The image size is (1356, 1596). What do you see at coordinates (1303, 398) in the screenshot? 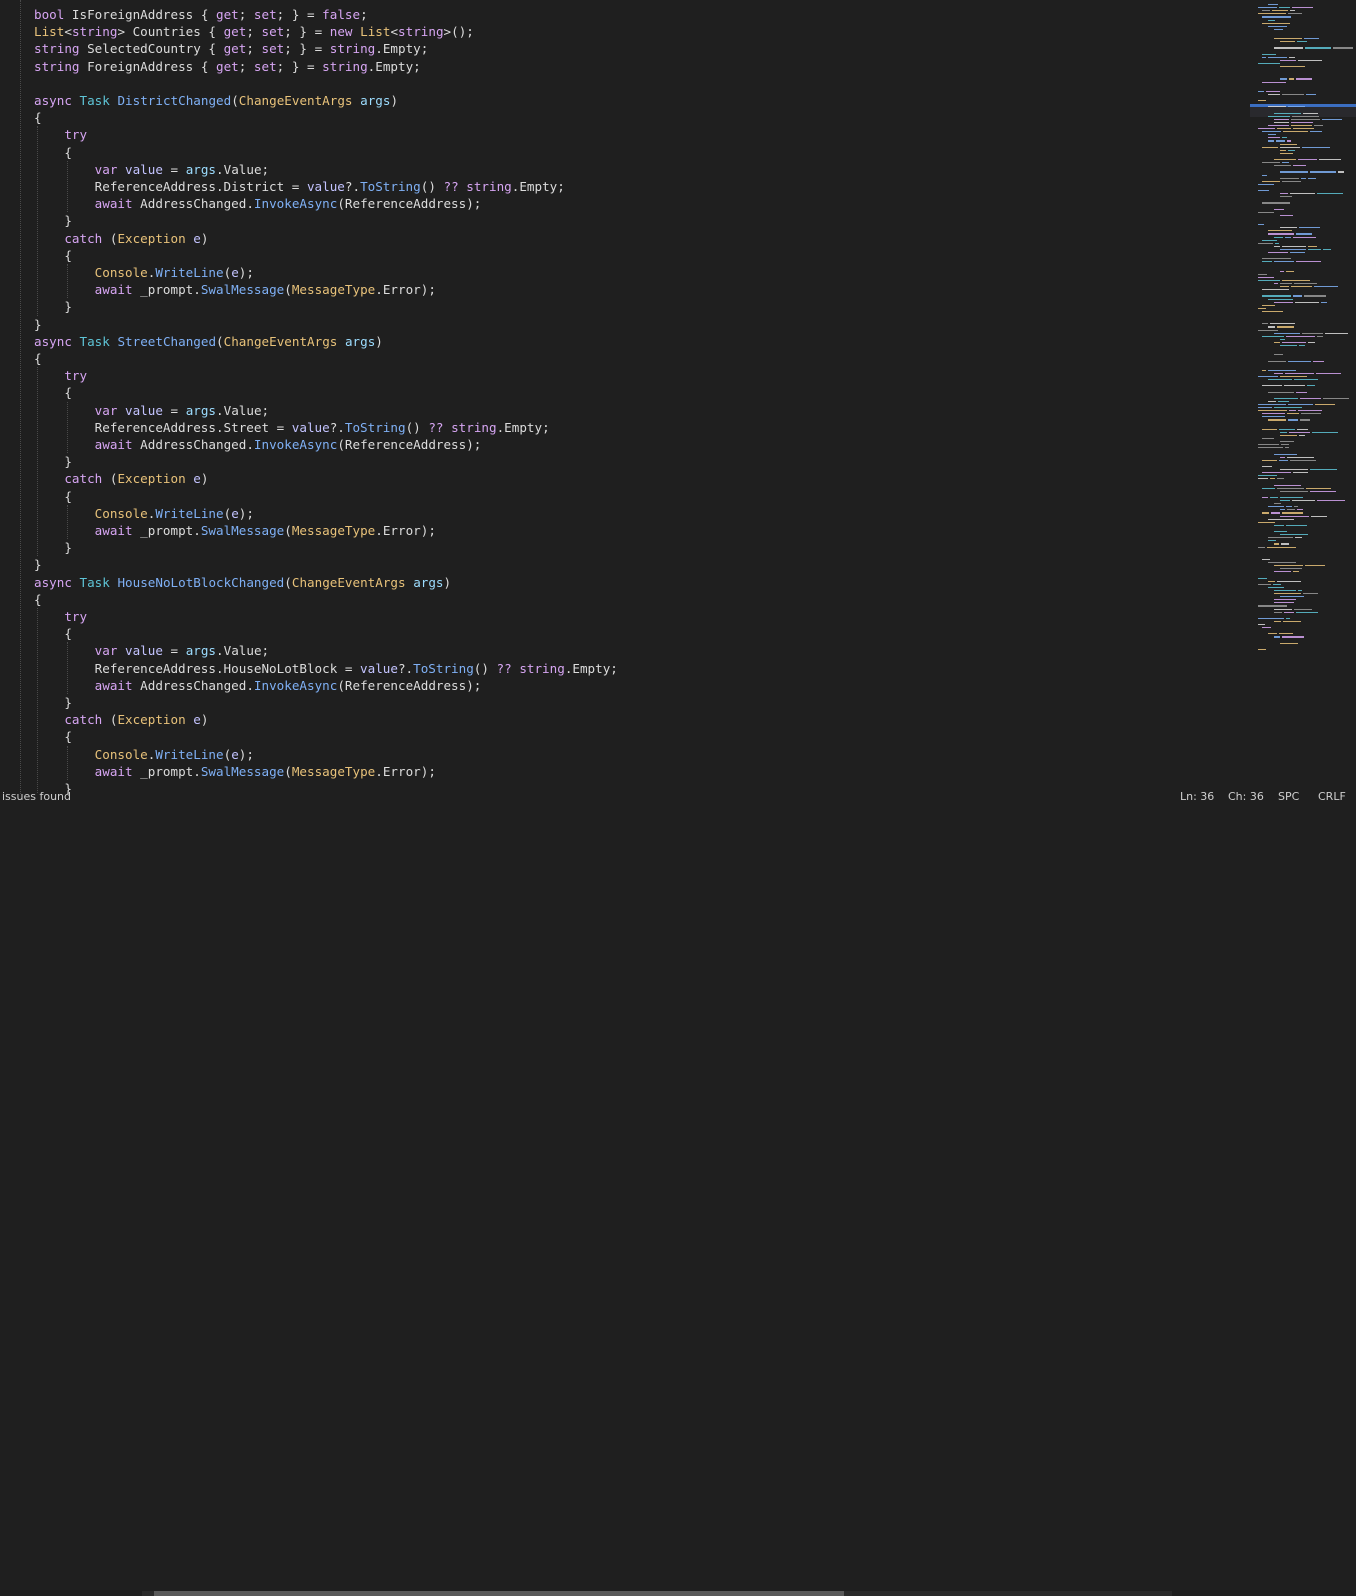
I see `minimap` at bounding box center [1303, 398].